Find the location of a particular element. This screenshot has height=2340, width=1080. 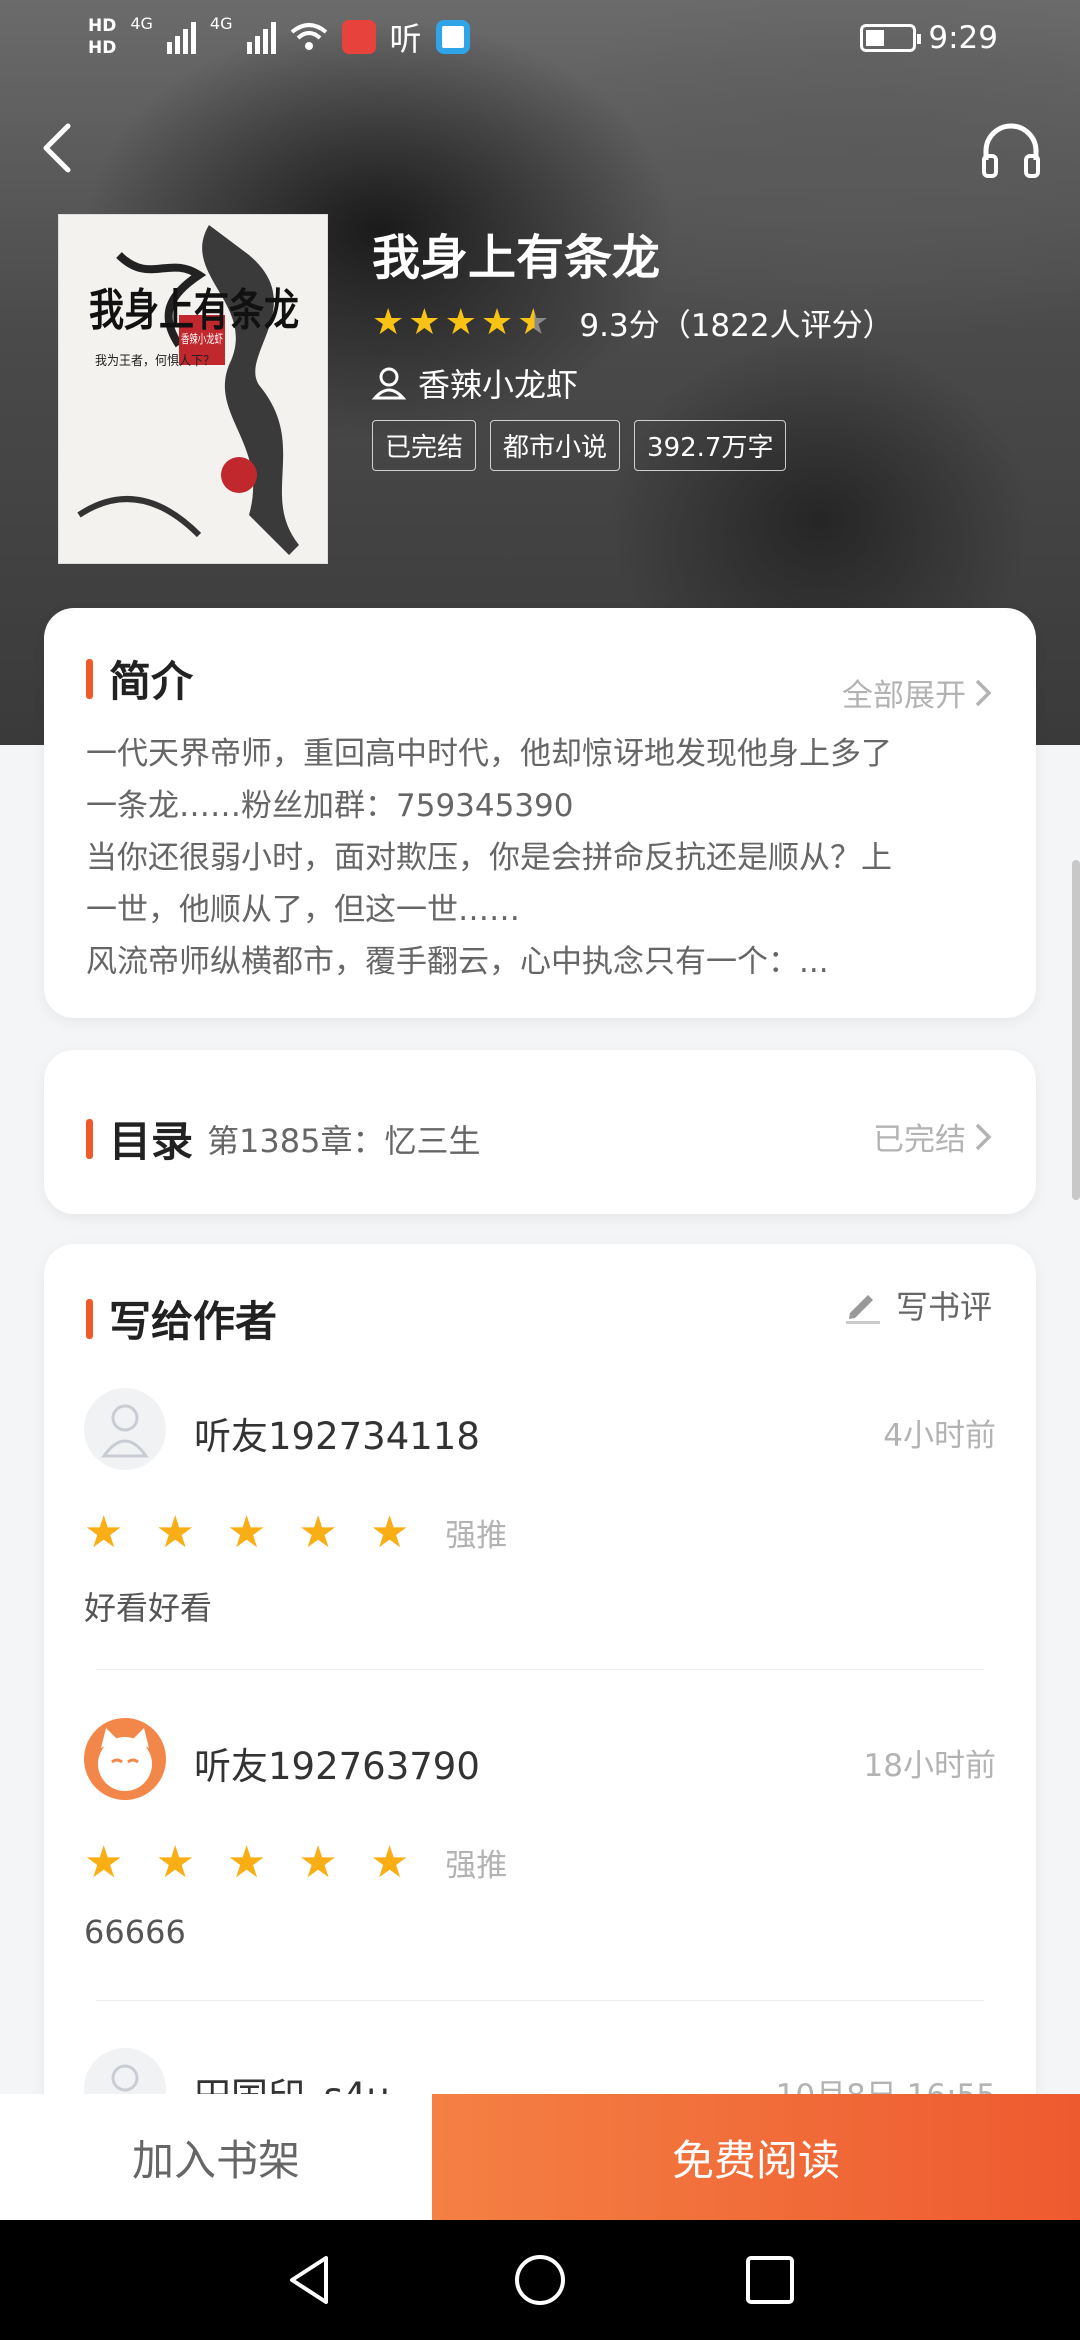

reviews-title: 写给作者 is located at coordinates (193, 1321).